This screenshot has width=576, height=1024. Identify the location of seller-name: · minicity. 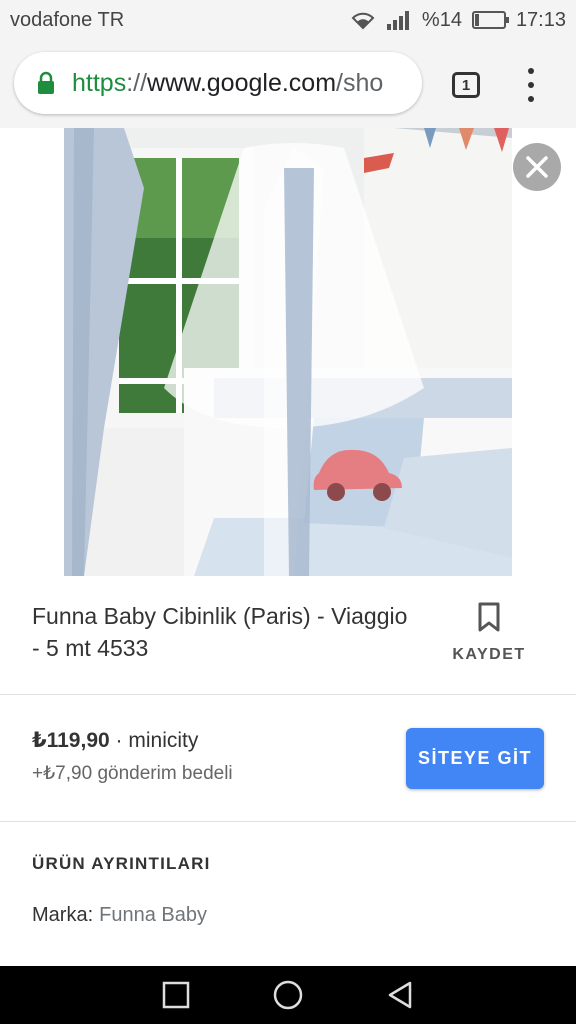
(154, 740).